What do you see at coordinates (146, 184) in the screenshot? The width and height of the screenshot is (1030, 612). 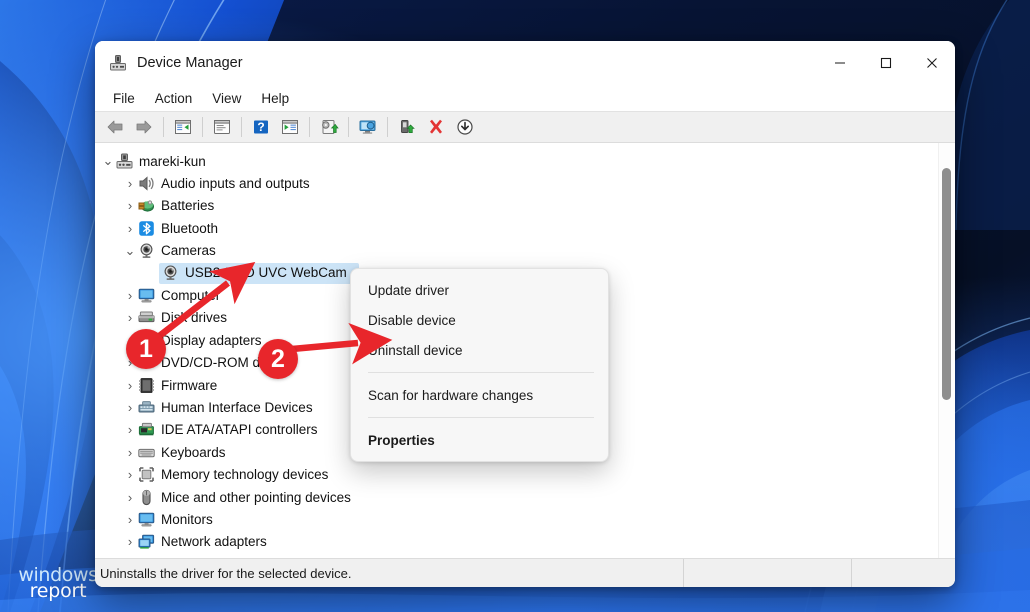 I see `speaker-icon` at bounding box center [146, 184].